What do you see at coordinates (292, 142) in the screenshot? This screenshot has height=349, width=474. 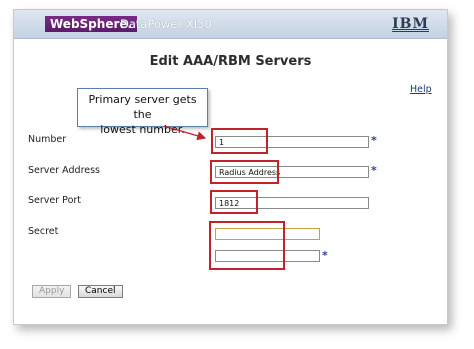 I see `number-field` at bounding box center [292, 142].